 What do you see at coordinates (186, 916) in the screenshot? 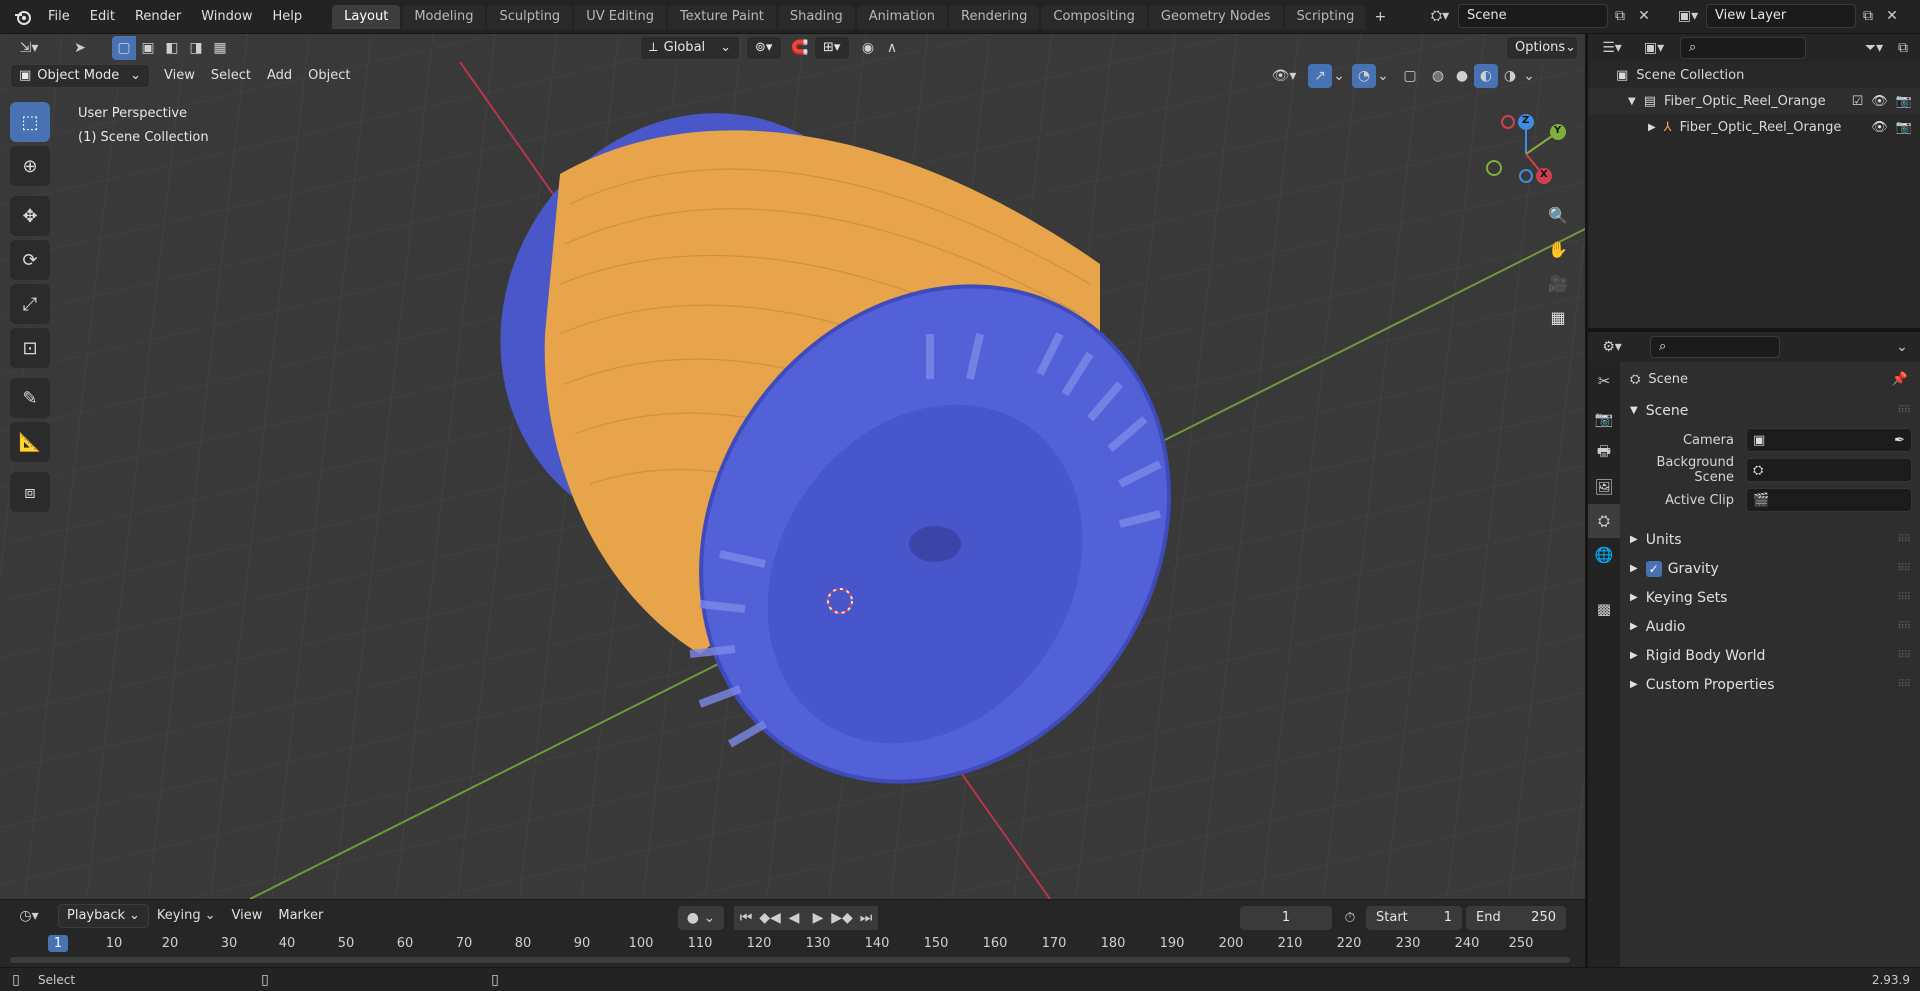
I see `keying-menu: Keying ⌄` at bounding box center [186, 916].